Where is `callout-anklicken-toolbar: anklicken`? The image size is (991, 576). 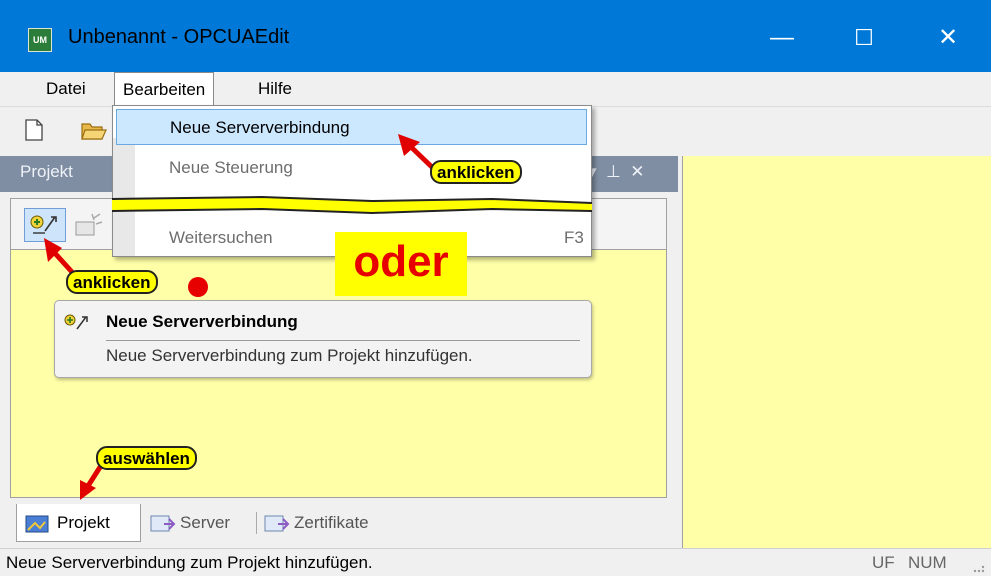 callout-anklicken-toolbar: anklicken is located at coordinates (112, 282).